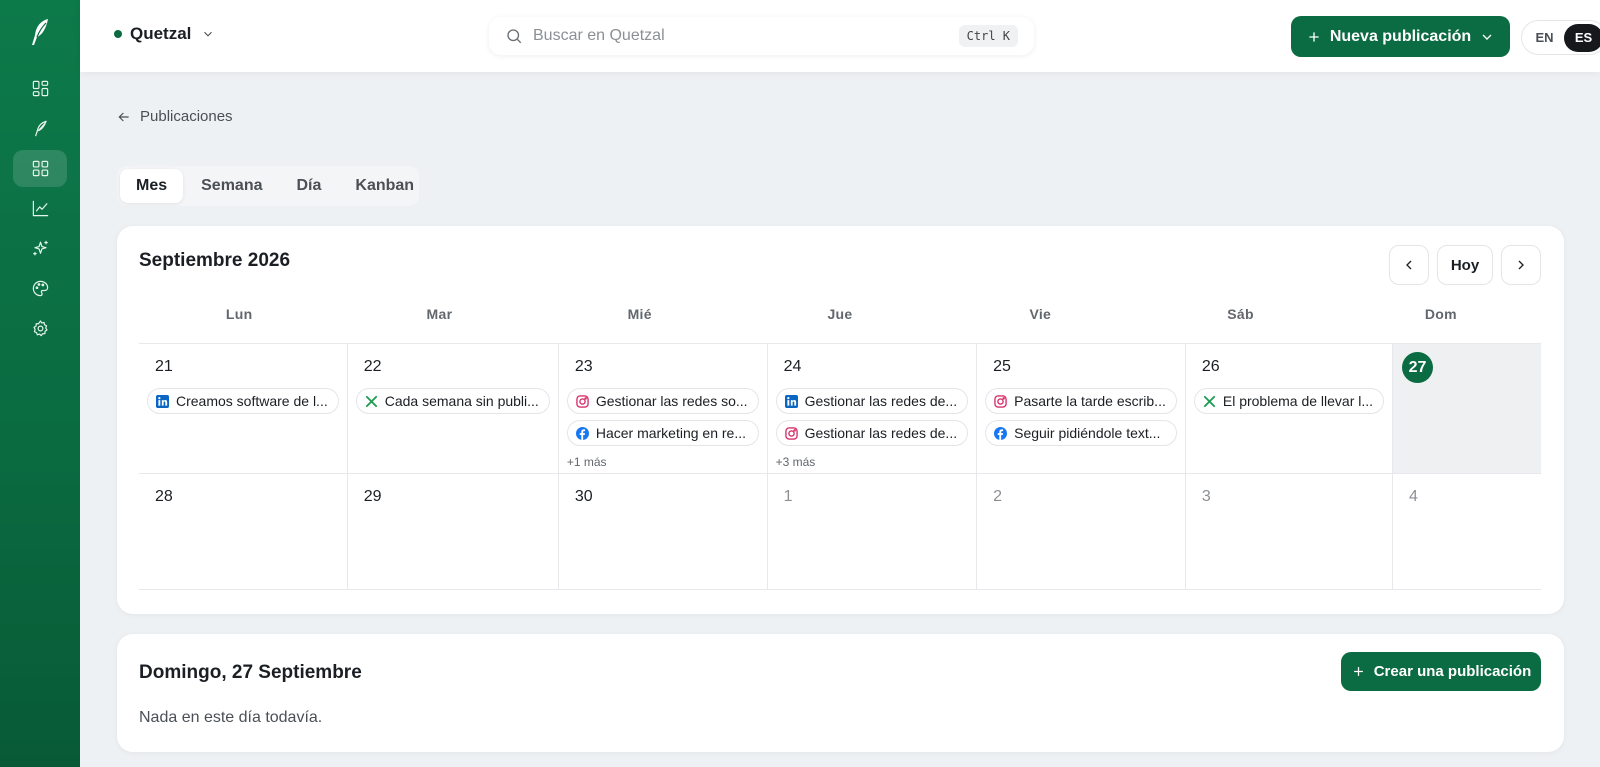  What do you see at coordinates (152, 186) in the screenshot?
I see `tab-month: Mes` at bounding box center [152, 186].